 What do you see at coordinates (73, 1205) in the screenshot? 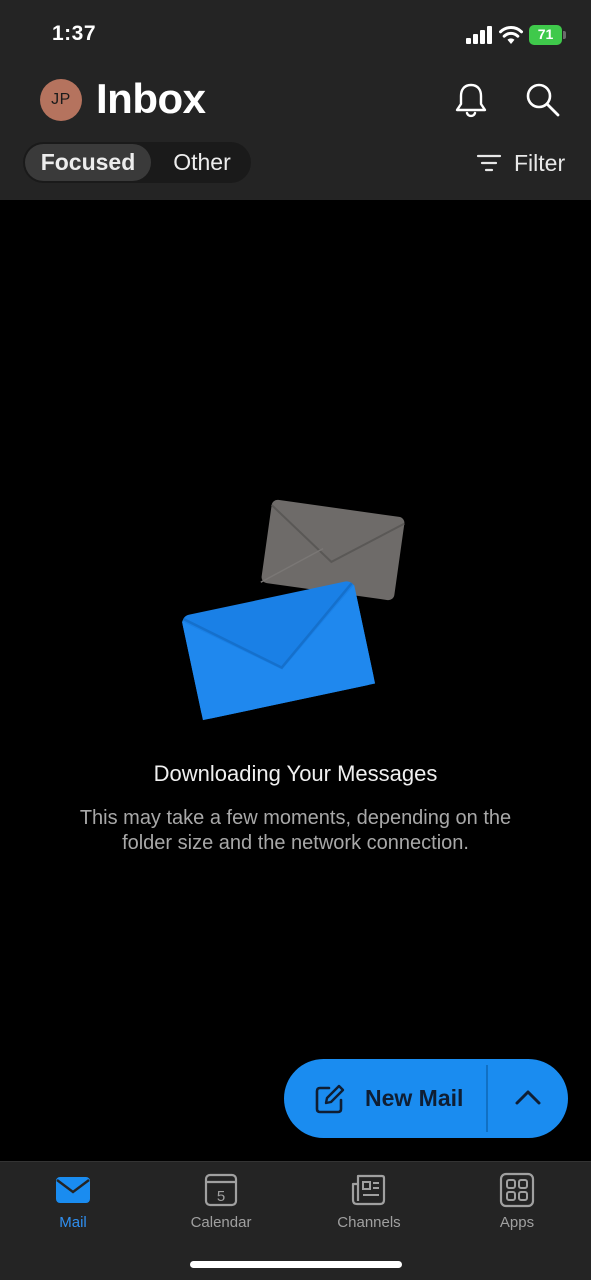
I see `nav-item-mail: Mail` at bounding box center [73, 1205].